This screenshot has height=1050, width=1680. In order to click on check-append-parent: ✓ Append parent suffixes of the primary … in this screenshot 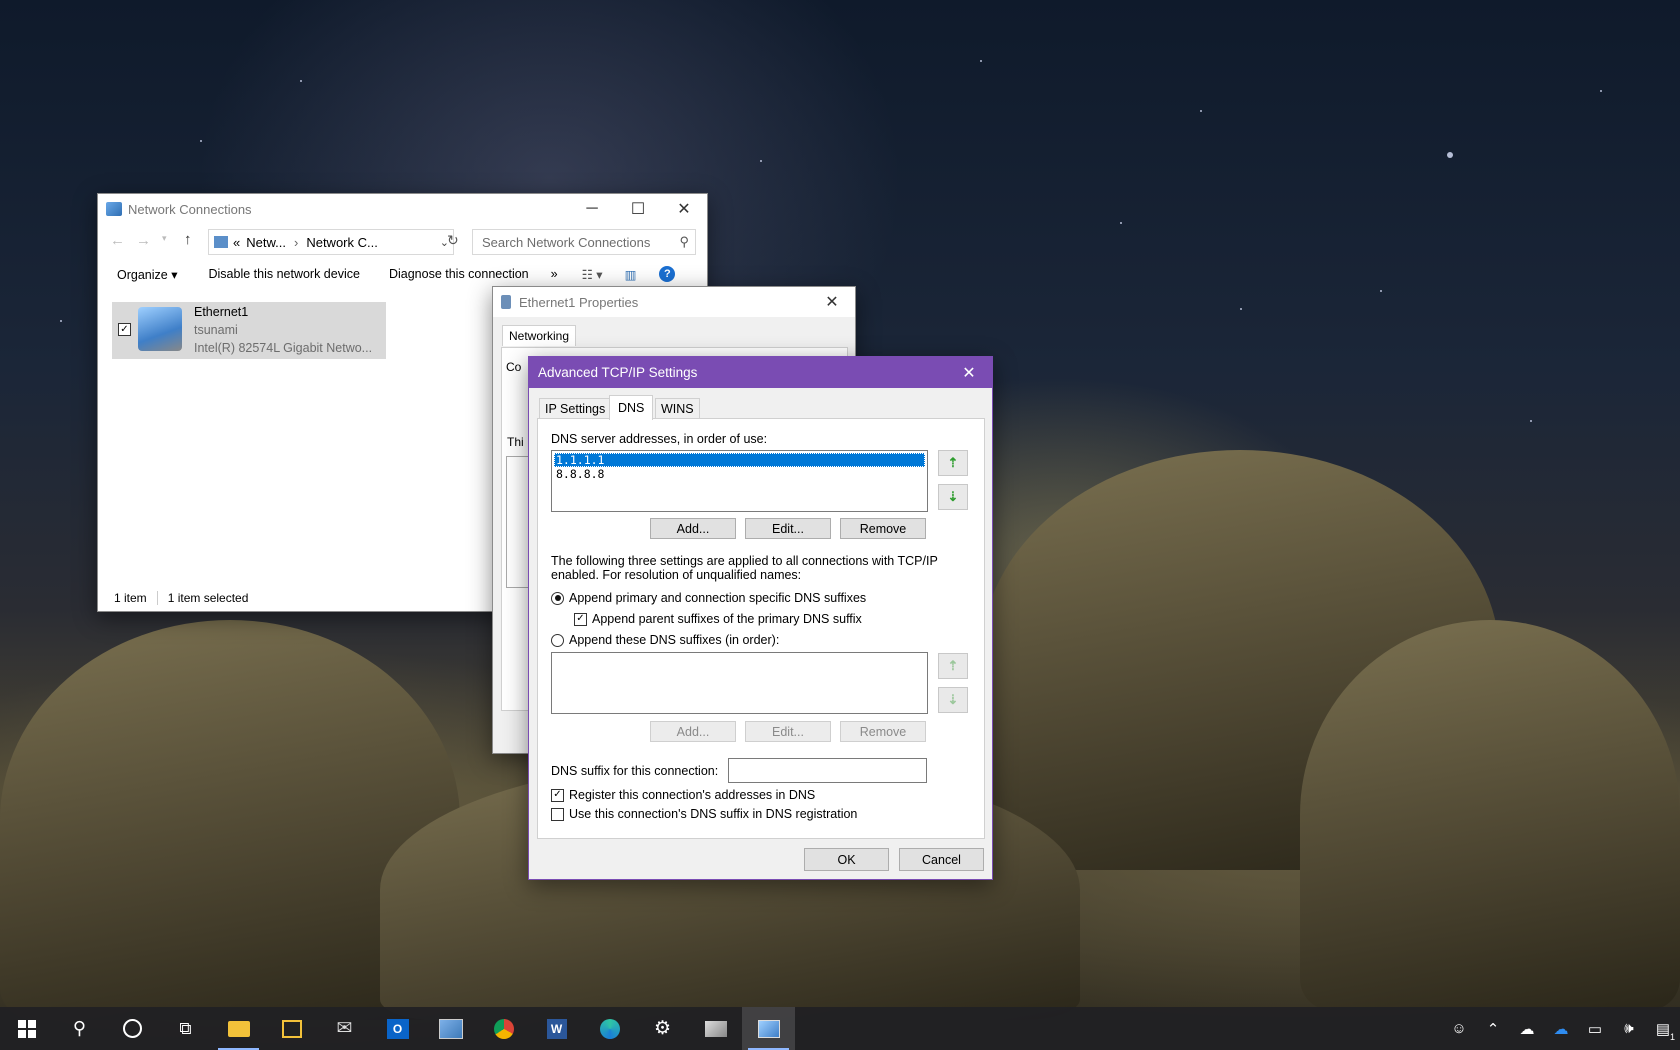, I will do `click(718, 619)`.